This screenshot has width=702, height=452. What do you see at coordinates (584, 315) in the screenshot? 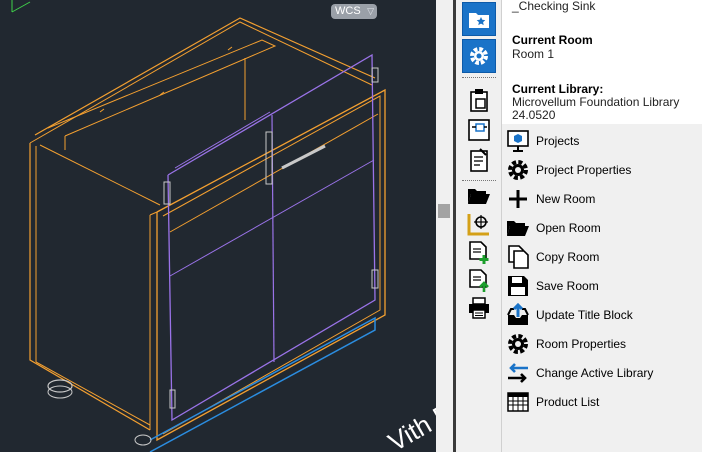
I see `menu-item-label: Update Title Block` at bounding box center [584, 315].